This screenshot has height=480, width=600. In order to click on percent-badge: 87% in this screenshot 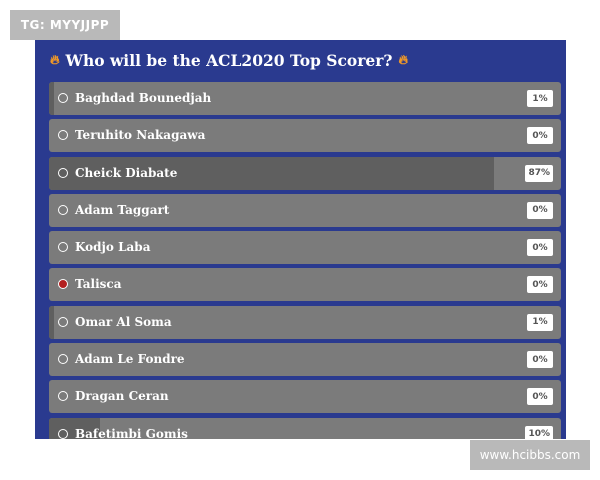, I will do `click(539, 173)`.